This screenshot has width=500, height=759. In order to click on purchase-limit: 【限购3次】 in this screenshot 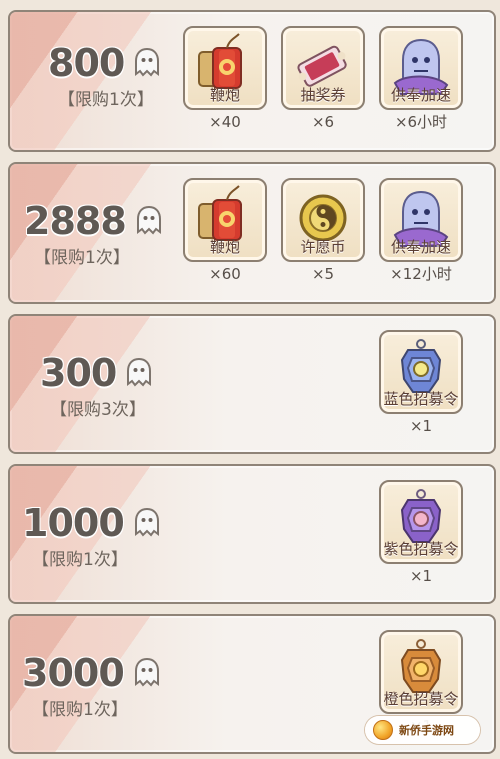, I will do `click(98, 410)`.